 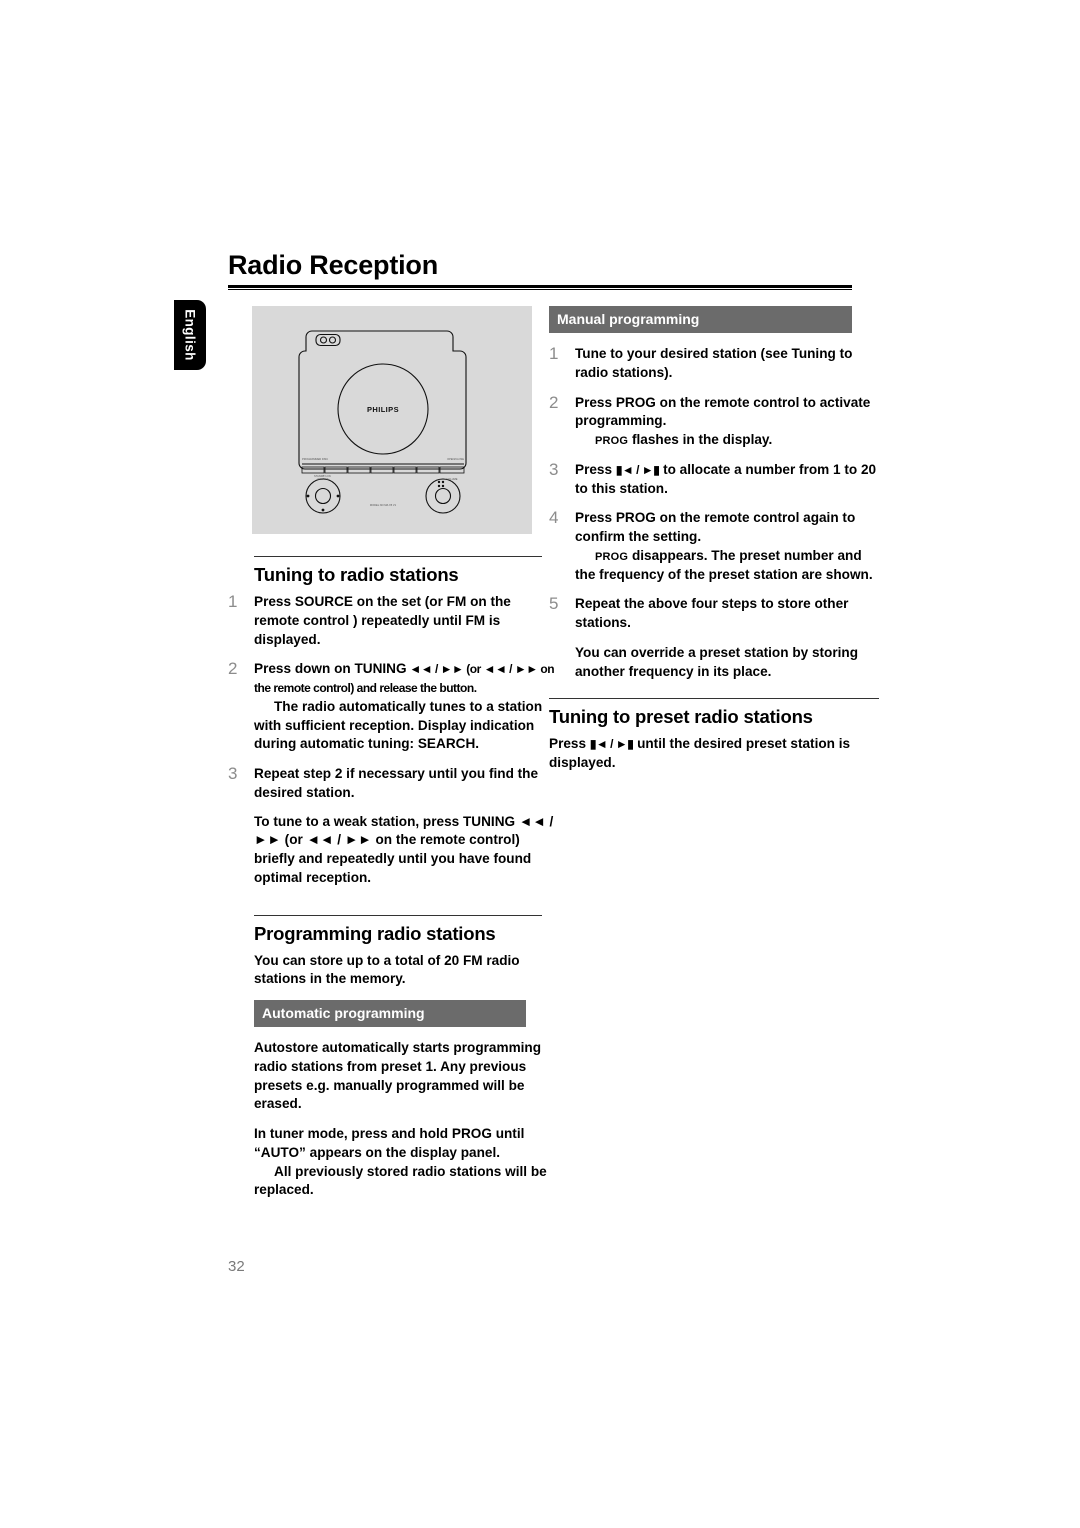 I want to click on step-number: 5, so click(x=554, y=604).